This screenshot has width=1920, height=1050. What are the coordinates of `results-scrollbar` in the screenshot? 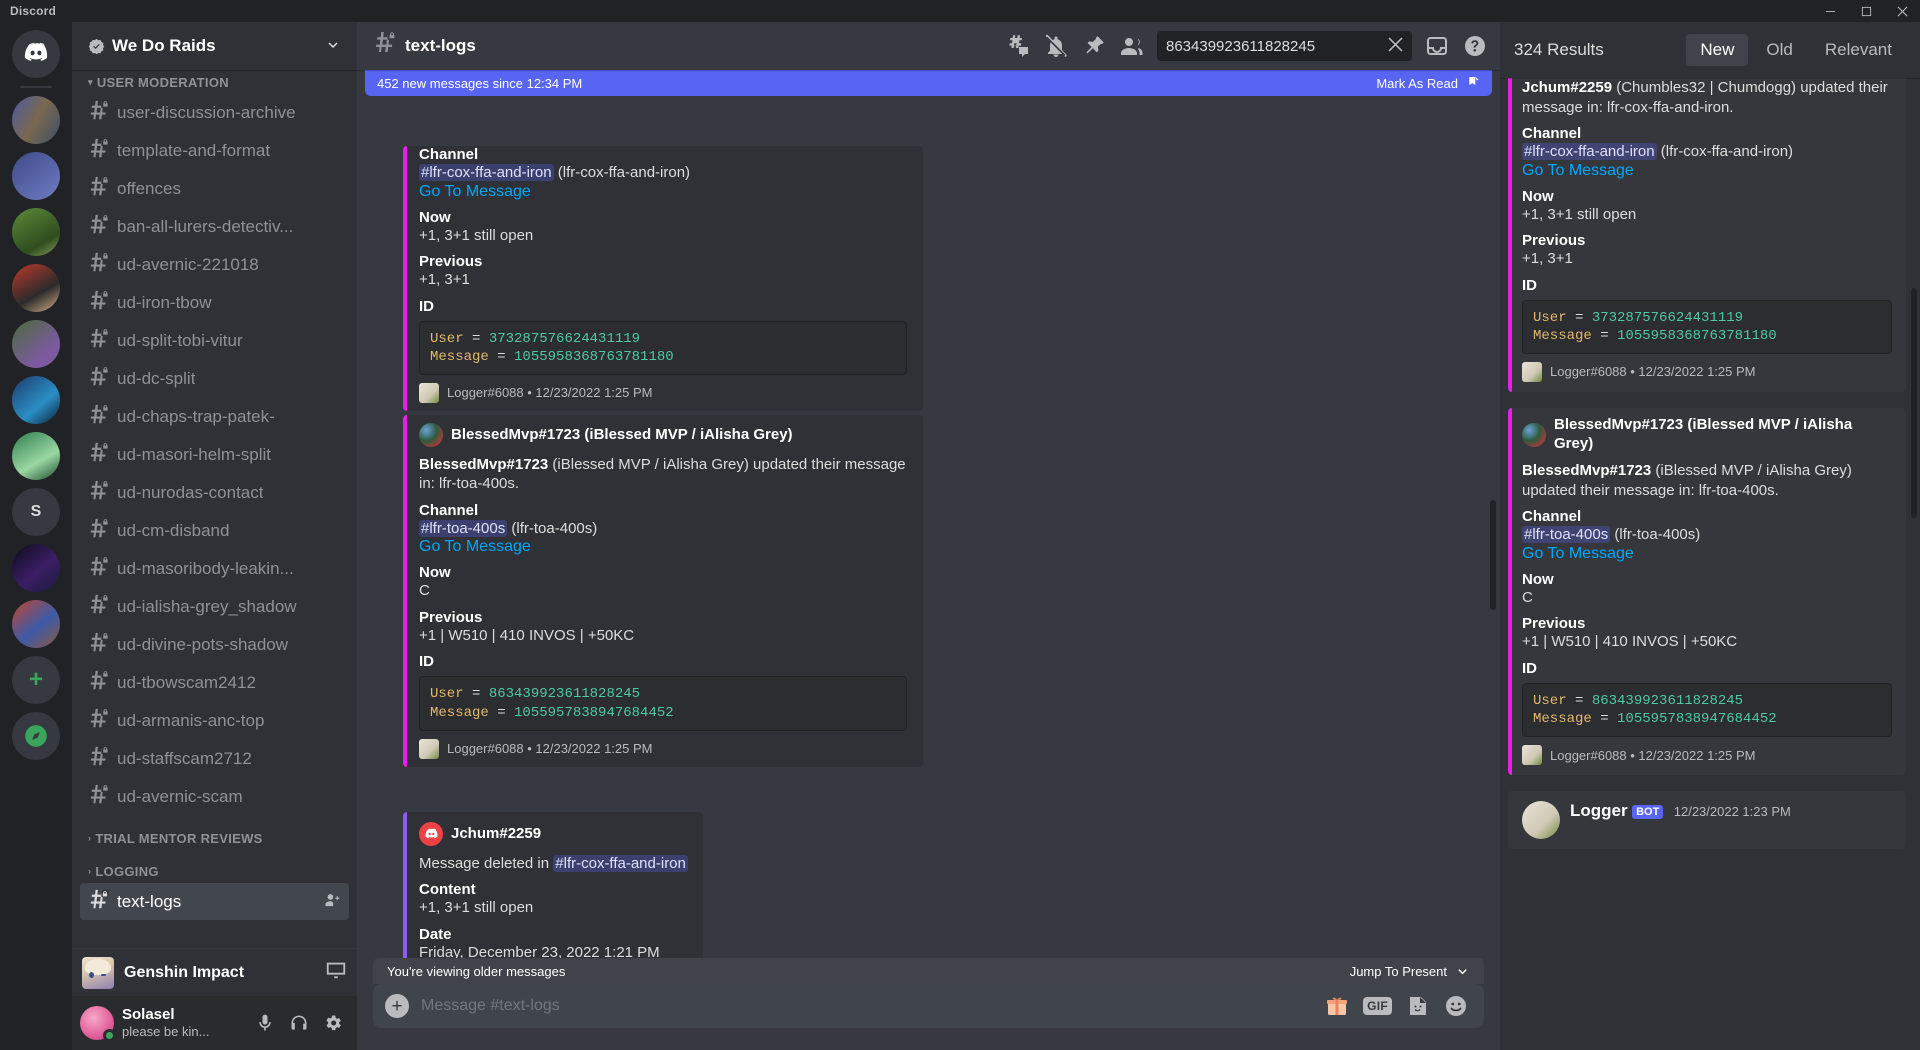 It's located at (1914, 403).